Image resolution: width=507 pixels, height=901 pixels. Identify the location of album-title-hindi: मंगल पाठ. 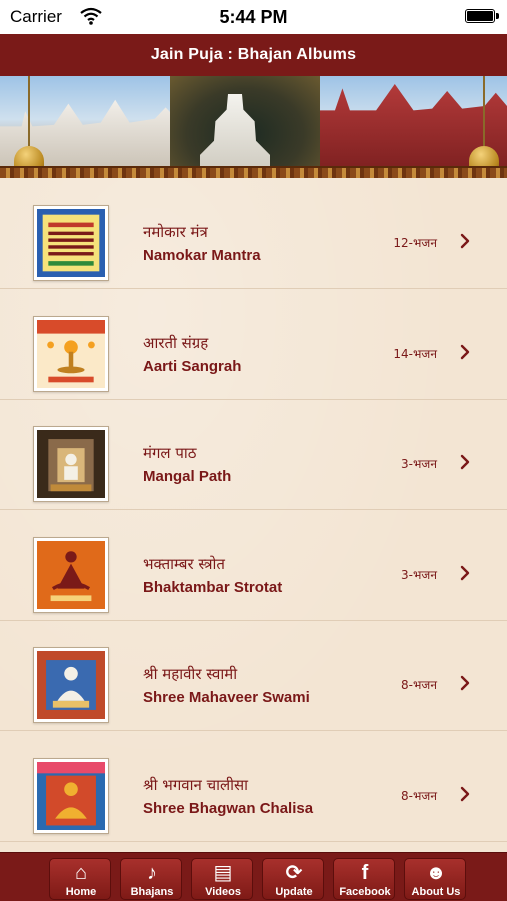
(170, 453).